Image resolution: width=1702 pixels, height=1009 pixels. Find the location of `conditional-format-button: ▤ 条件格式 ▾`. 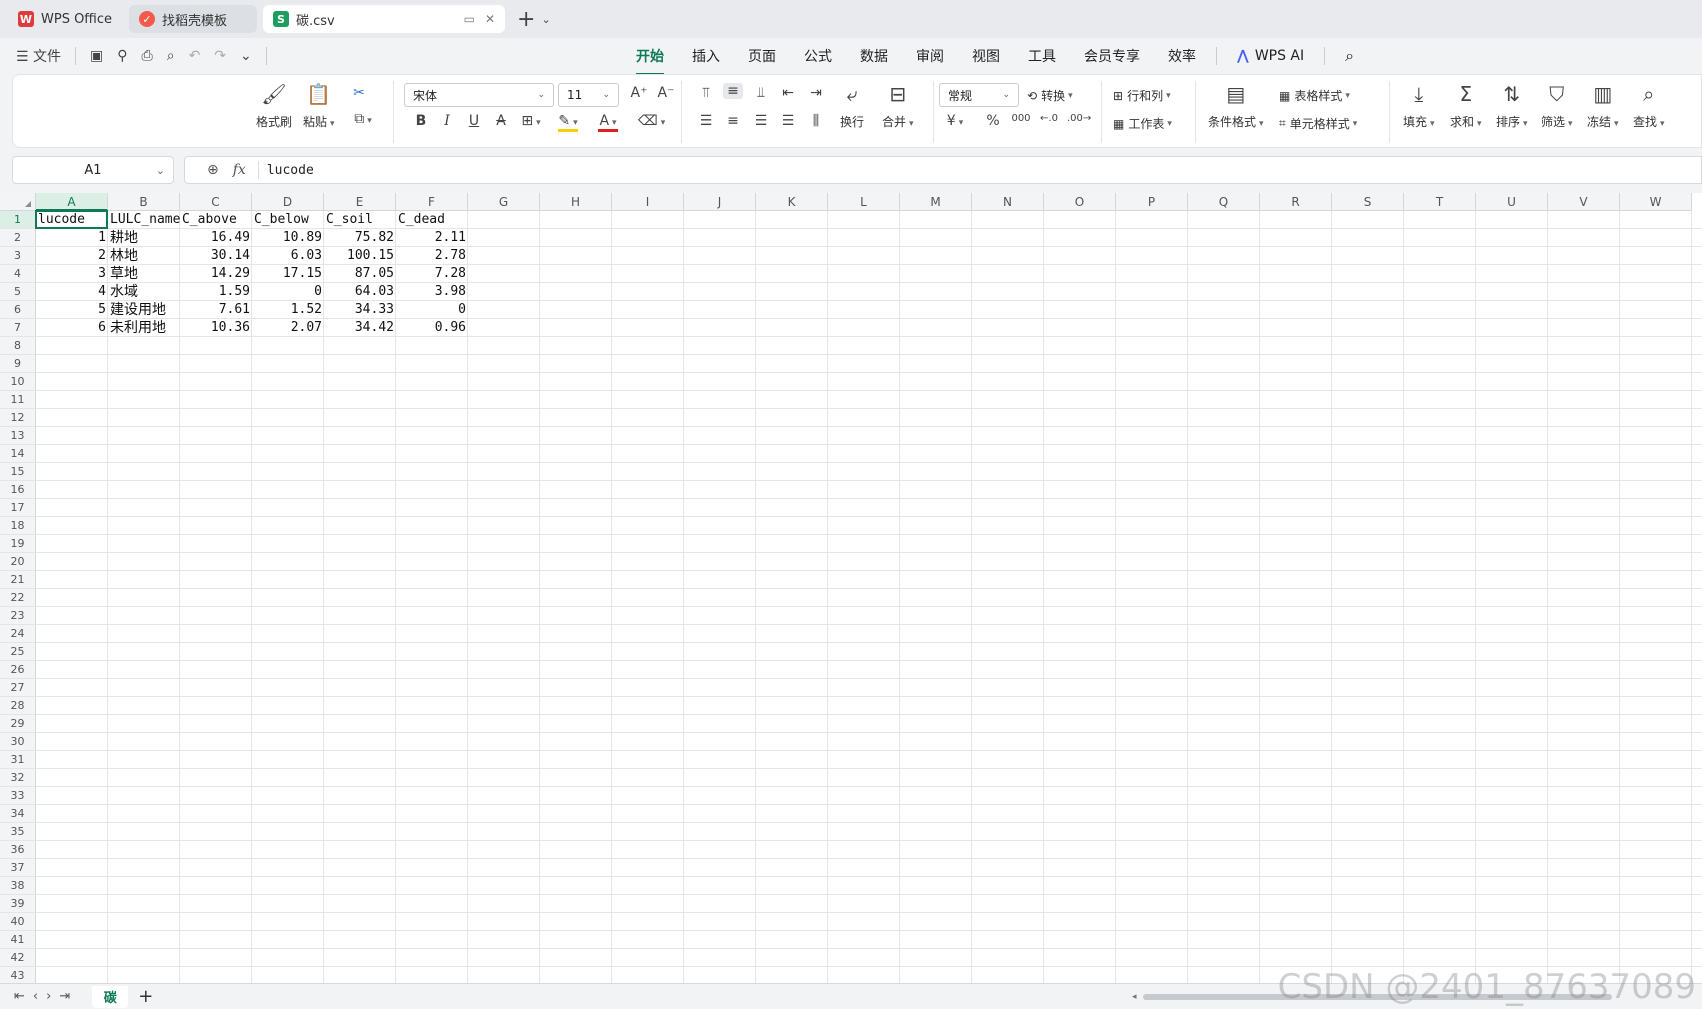

conditional-format-button: ▤ 条件格式 ▾ is located at coordinates (1236, 105).